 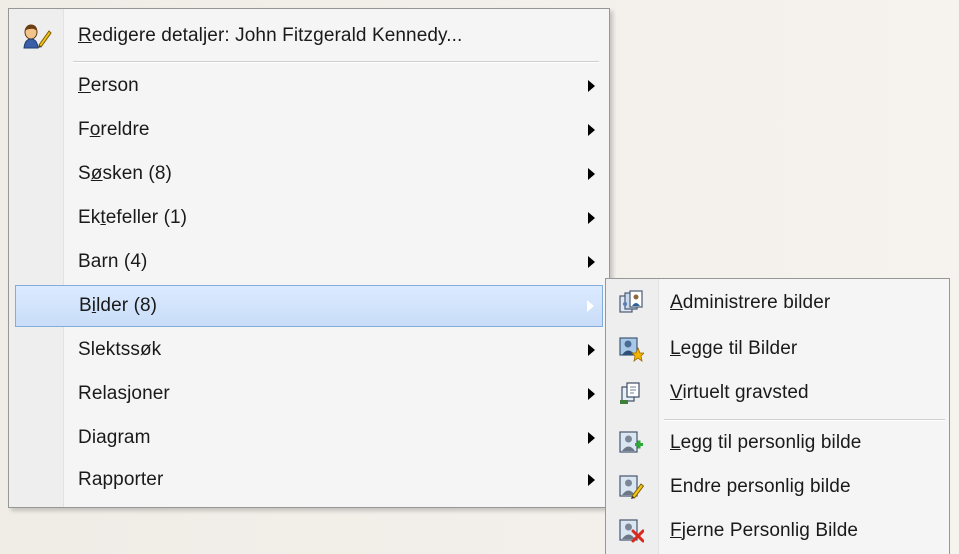 I want to click on submenu-item-label: Legge til Bilder, so click(x=734, y=348).